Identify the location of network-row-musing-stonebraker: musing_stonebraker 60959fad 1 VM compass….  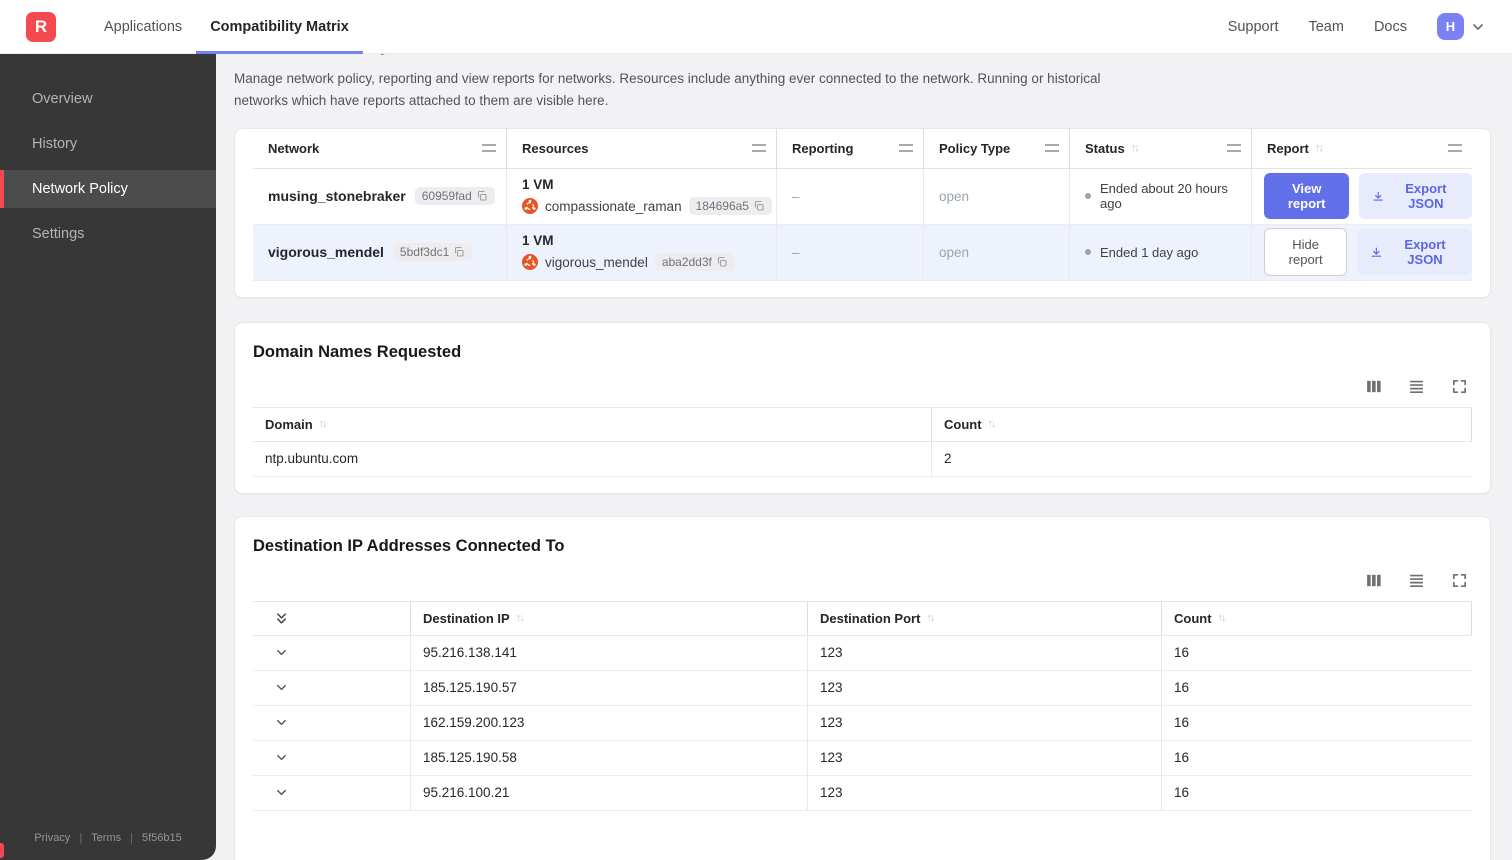
(862, 196).